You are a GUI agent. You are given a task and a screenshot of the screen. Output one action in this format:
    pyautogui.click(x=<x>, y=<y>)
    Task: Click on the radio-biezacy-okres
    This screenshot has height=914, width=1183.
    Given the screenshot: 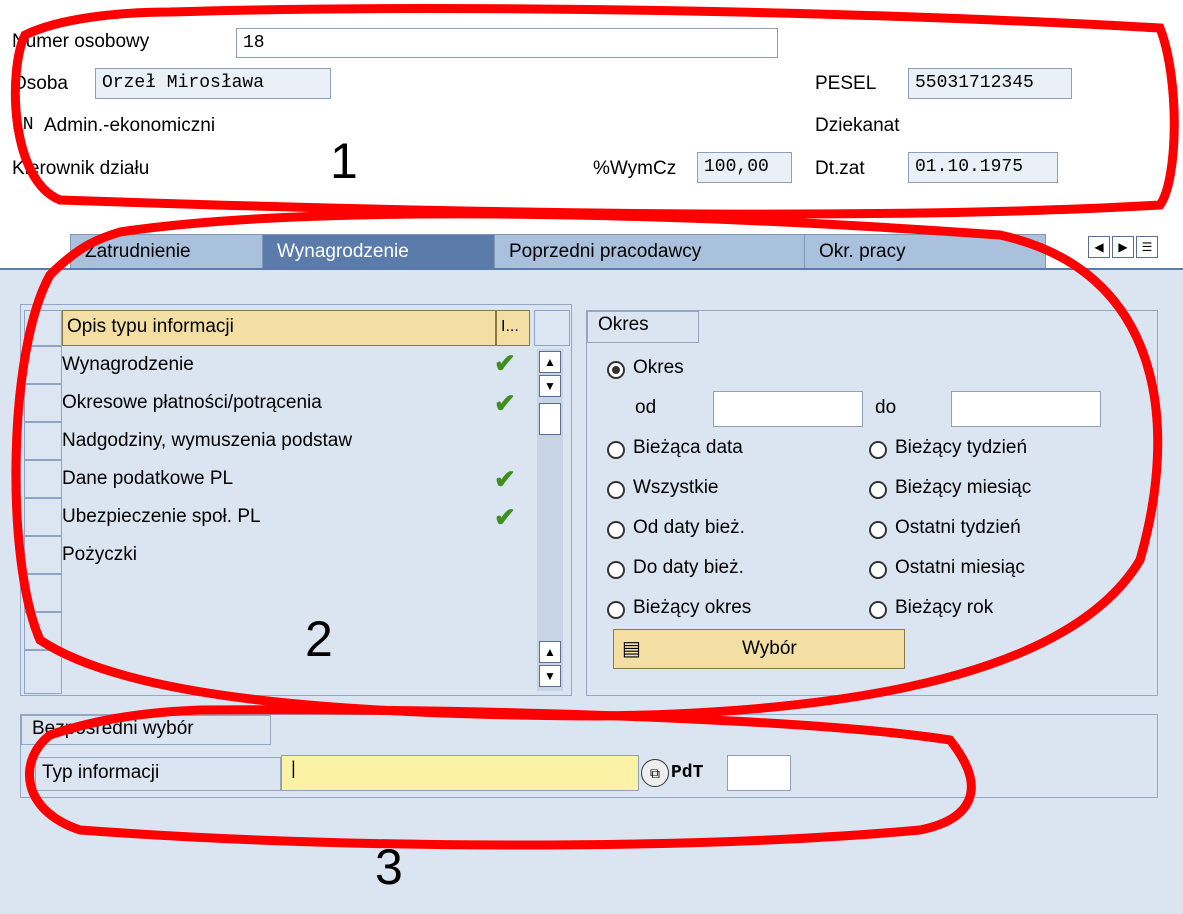 What is the action you would take?
    pyautogui.click(x=616, y=610)
    